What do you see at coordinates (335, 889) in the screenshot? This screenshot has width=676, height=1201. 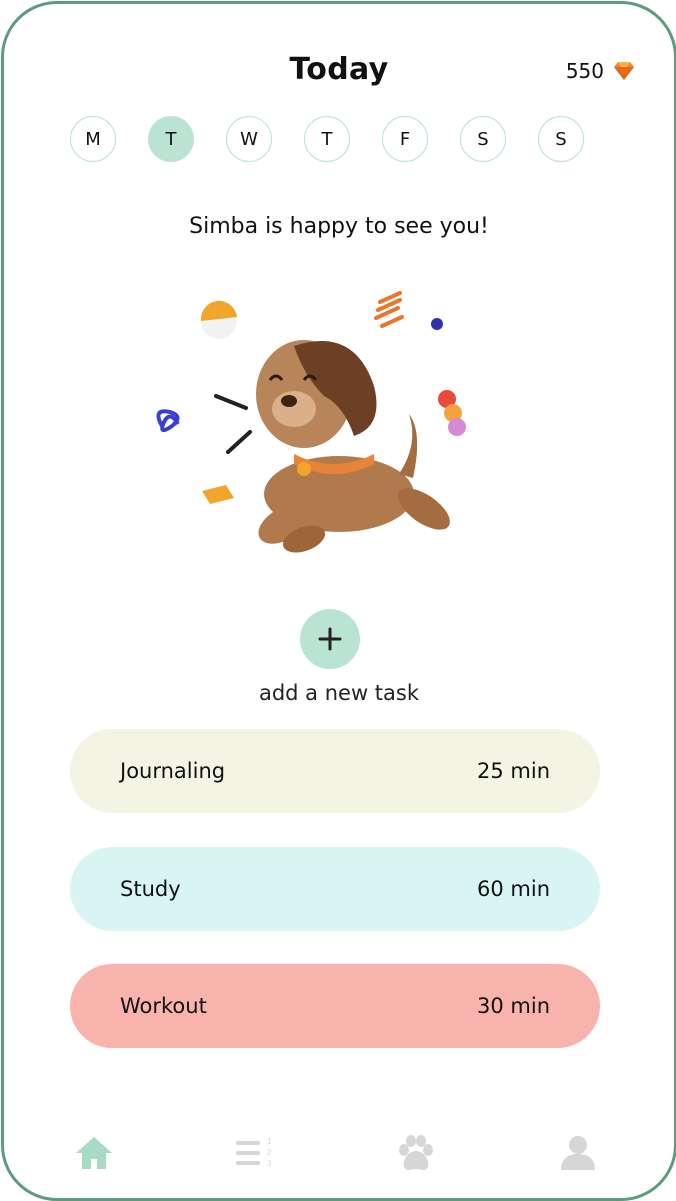 I see `task-study: Study 60 min` at bounding box center [335, 889].